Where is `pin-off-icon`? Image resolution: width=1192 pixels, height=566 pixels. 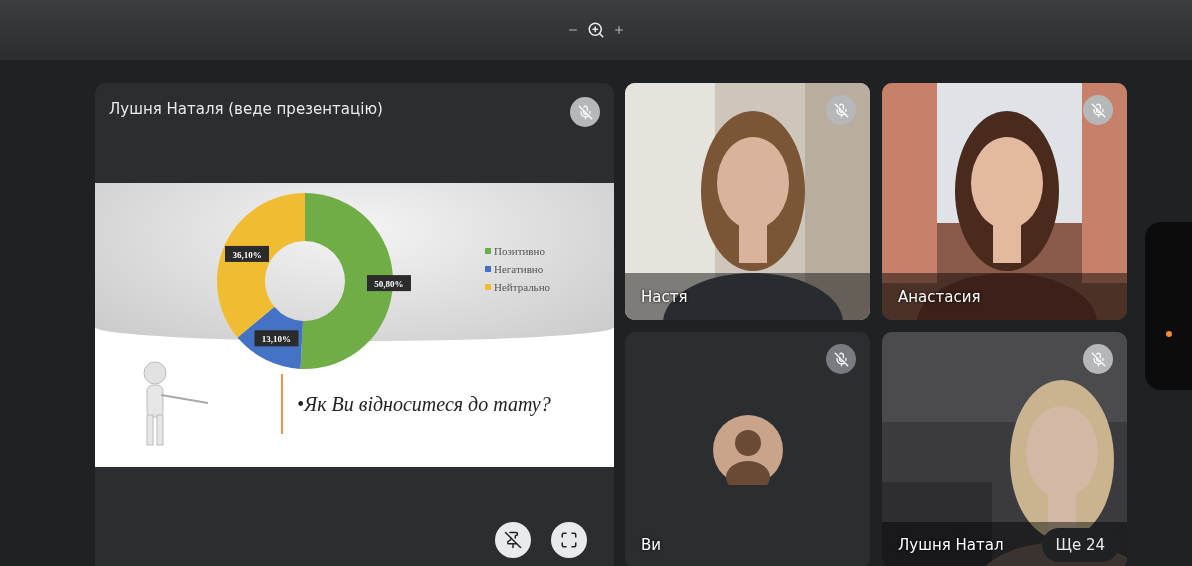
pin-off-icon is located at coordinates (513, 540).